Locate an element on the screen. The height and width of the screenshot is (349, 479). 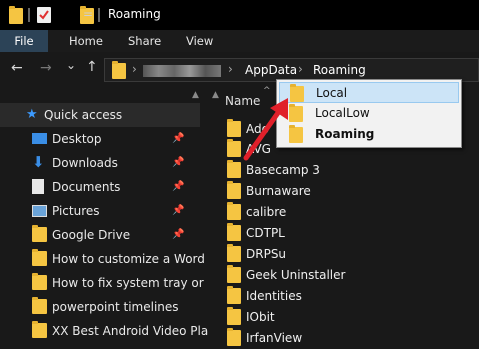
sidebar-item-android-video: XX Best Android Video Pla is located at coordinates (104, 331).